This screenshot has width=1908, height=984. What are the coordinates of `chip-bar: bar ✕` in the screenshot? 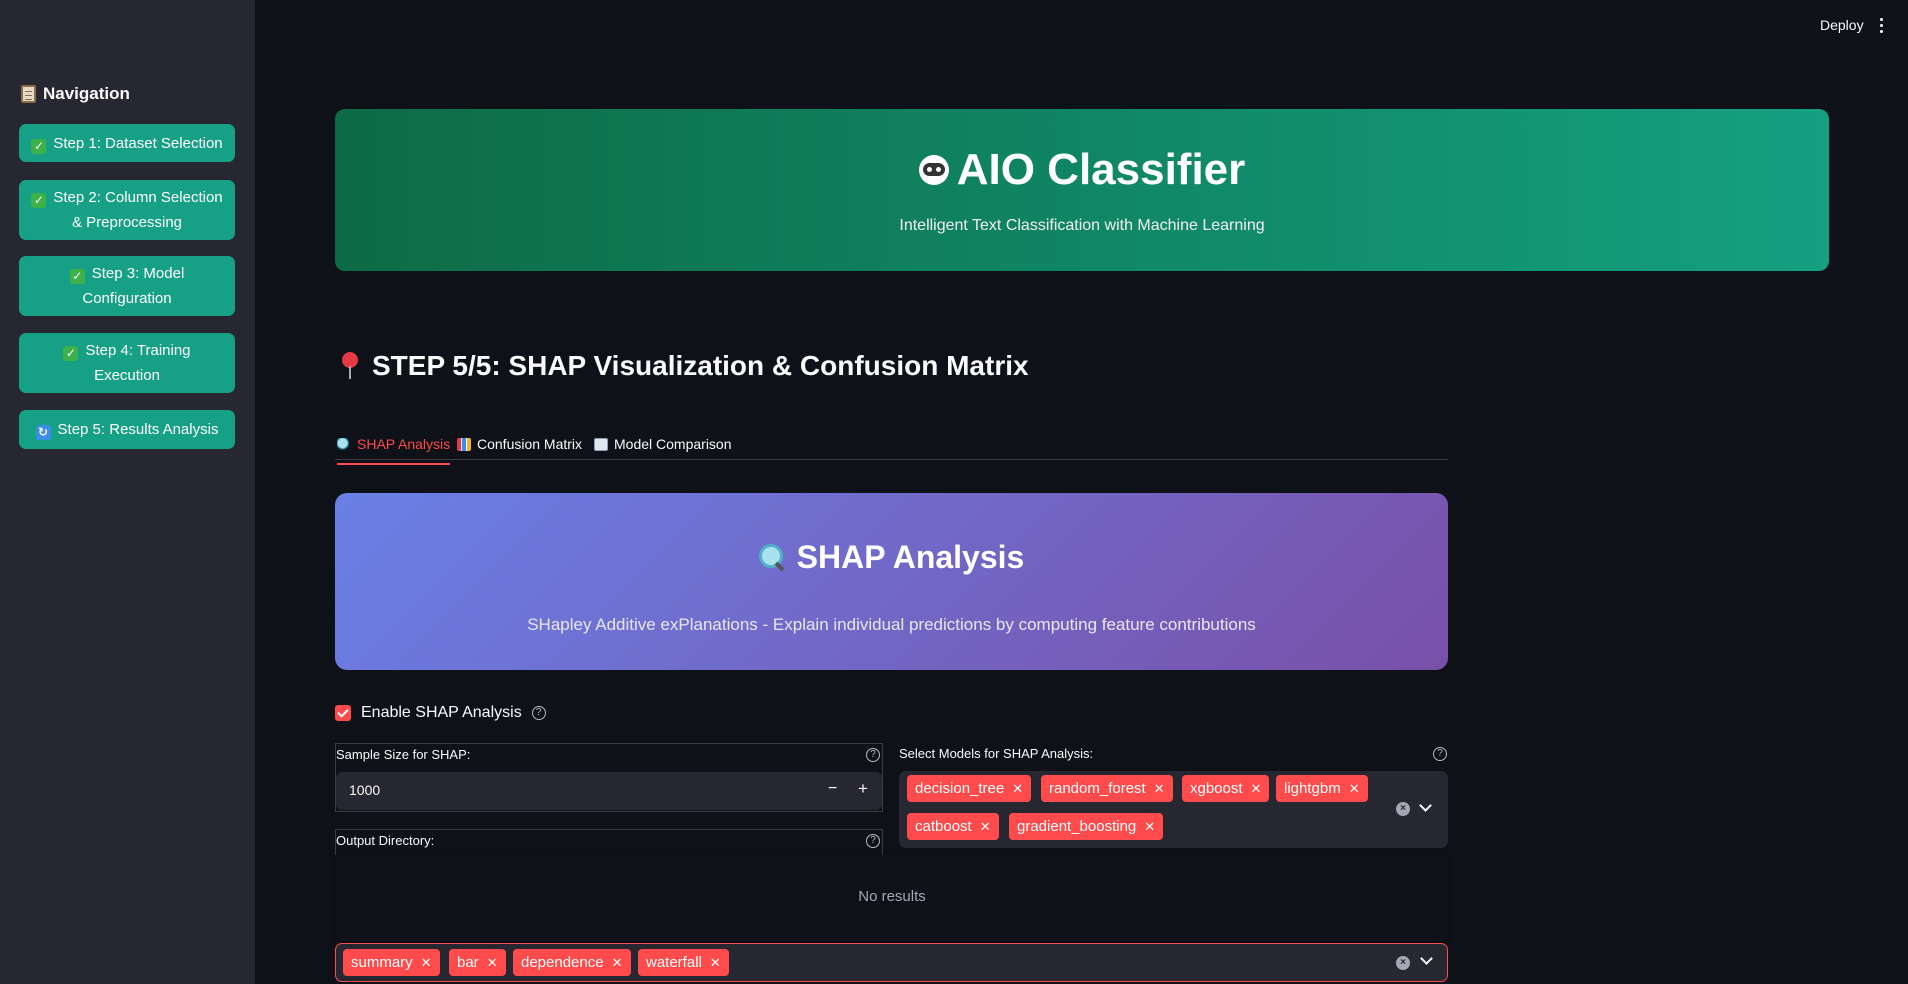 It's located at (477, 962).